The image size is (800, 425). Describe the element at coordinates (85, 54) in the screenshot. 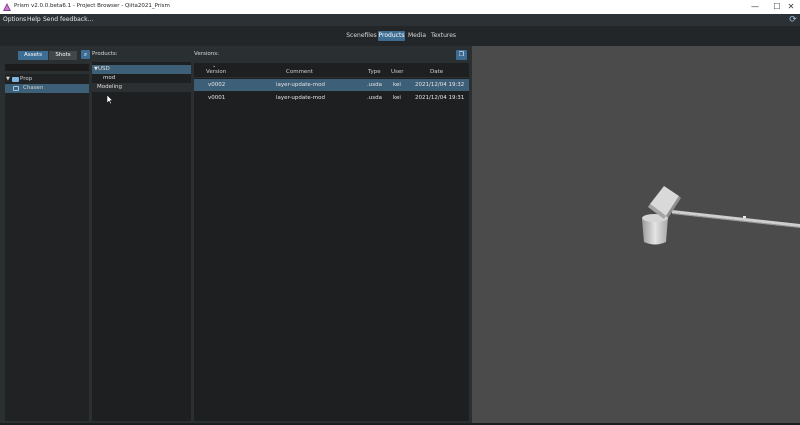

I see `search-icon: ⌕` at that location.